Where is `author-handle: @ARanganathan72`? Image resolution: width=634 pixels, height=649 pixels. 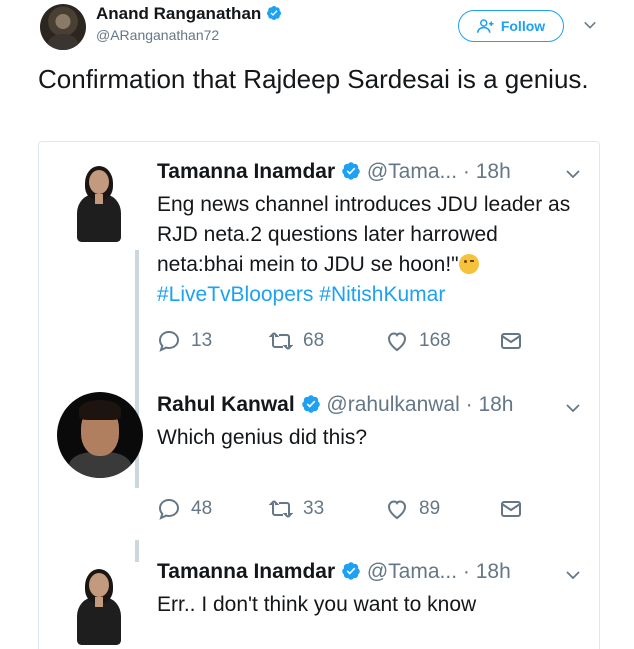
author-handle: @ARanganathan72 is located at coordinates (157, 35).